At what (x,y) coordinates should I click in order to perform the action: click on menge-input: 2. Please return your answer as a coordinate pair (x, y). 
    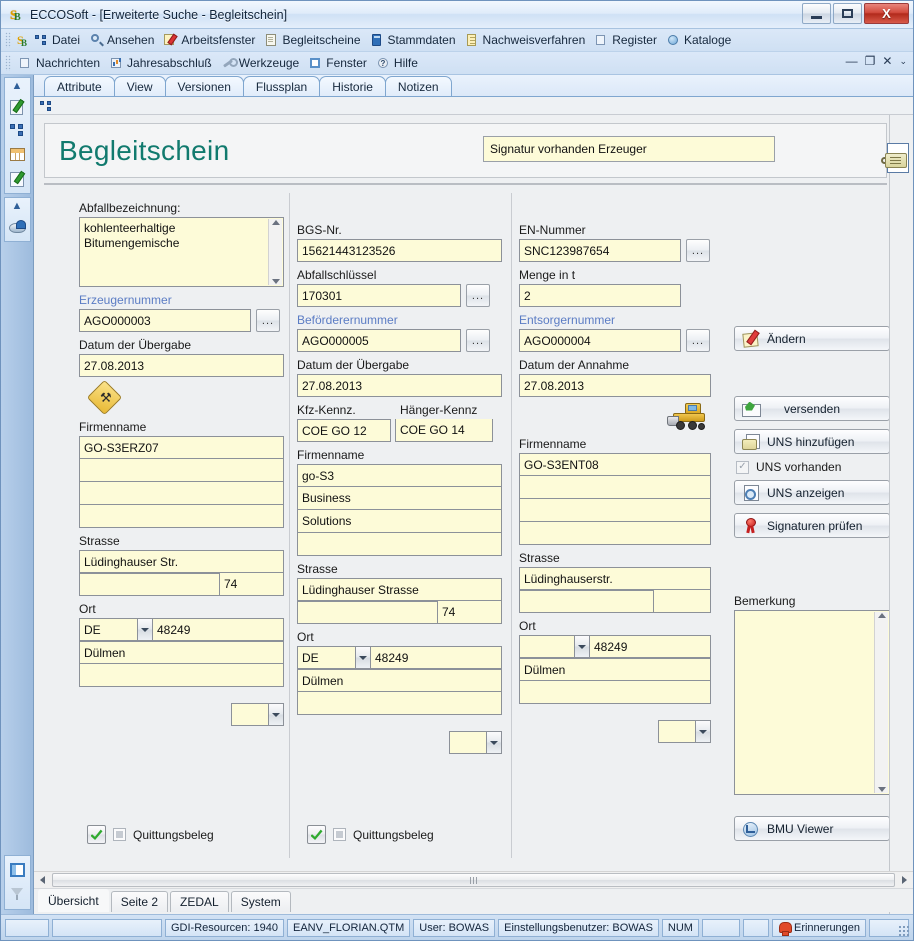
    Looking at the image, I should click on (600, 295).